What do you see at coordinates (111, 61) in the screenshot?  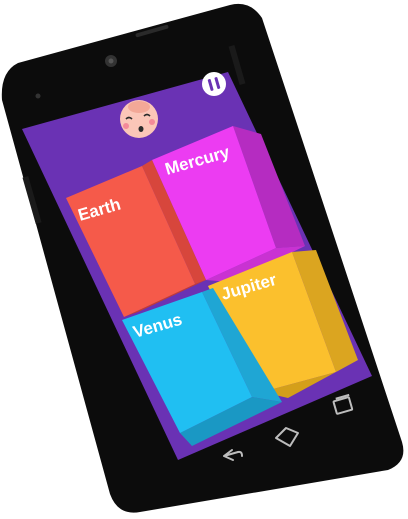 I see `front-camera-lens` at bounding box center [111, 61].